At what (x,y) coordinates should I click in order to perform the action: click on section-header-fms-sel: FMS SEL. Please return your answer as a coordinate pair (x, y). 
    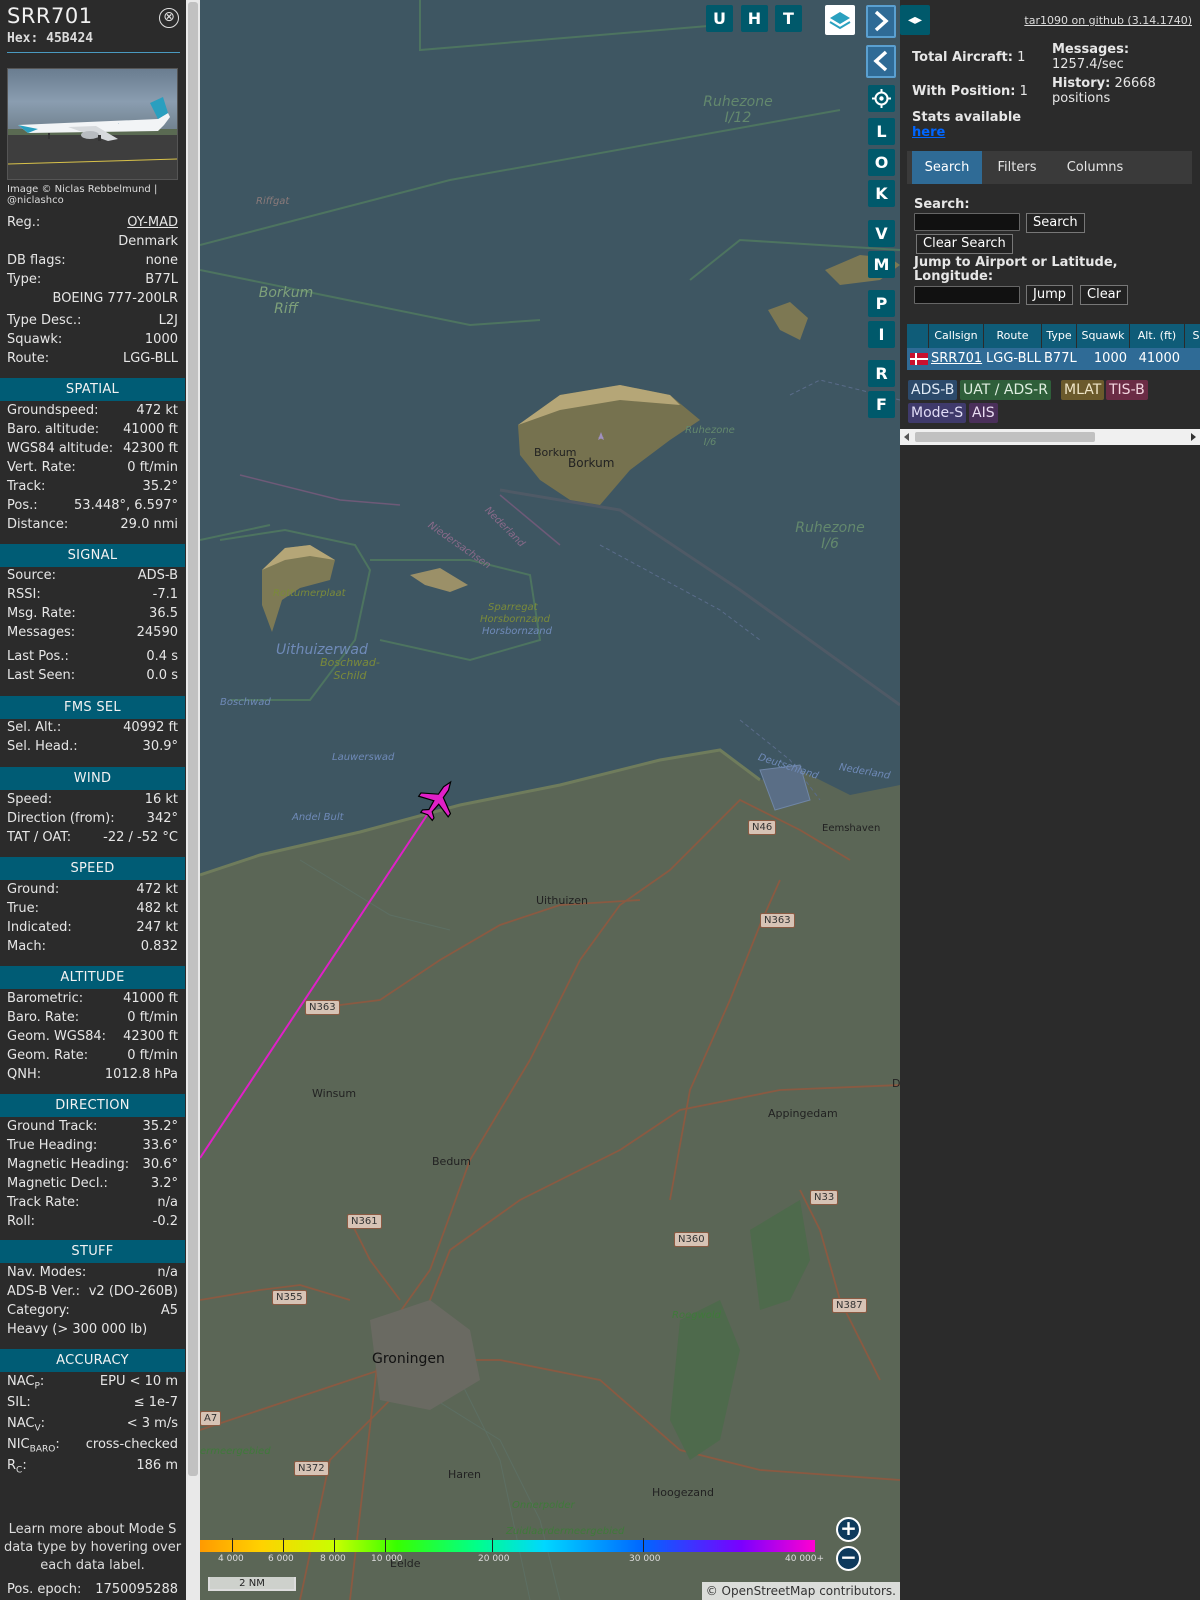
    Looking at the image, I should click on (92, 707).